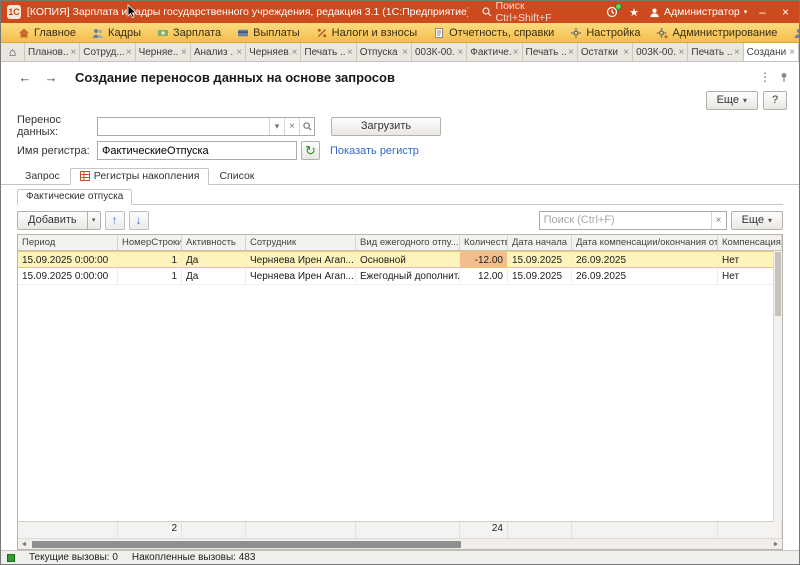 This screenshot has height=565, width=800. Describe the element at coordinates (484, 242) in the screenshot. I see `col-quantity: Количество` at that location.